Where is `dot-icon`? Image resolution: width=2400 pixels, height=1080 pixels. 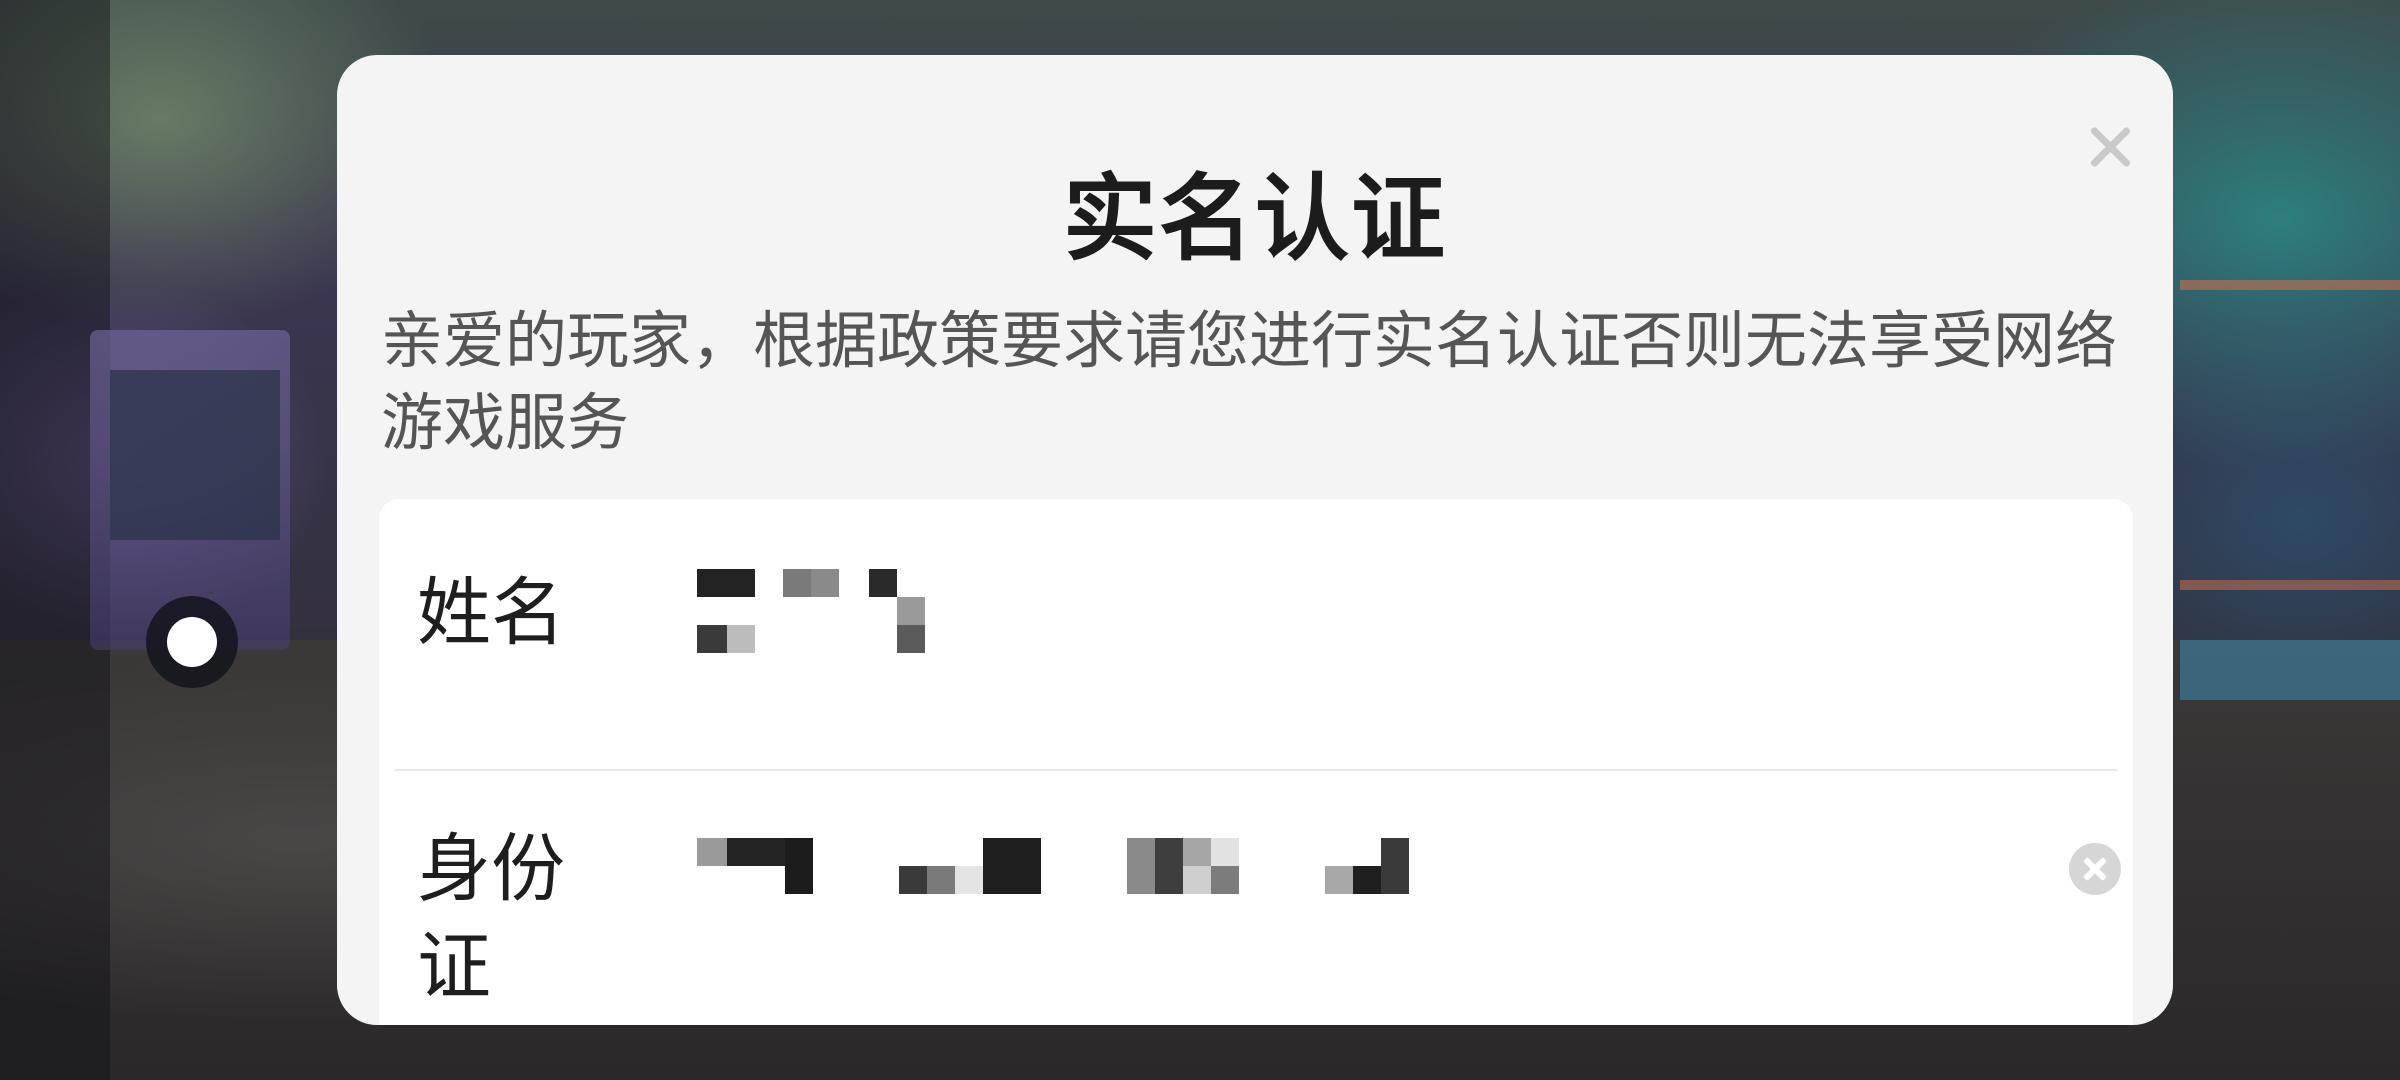
dot-icon is located at coordinates (192, 642).